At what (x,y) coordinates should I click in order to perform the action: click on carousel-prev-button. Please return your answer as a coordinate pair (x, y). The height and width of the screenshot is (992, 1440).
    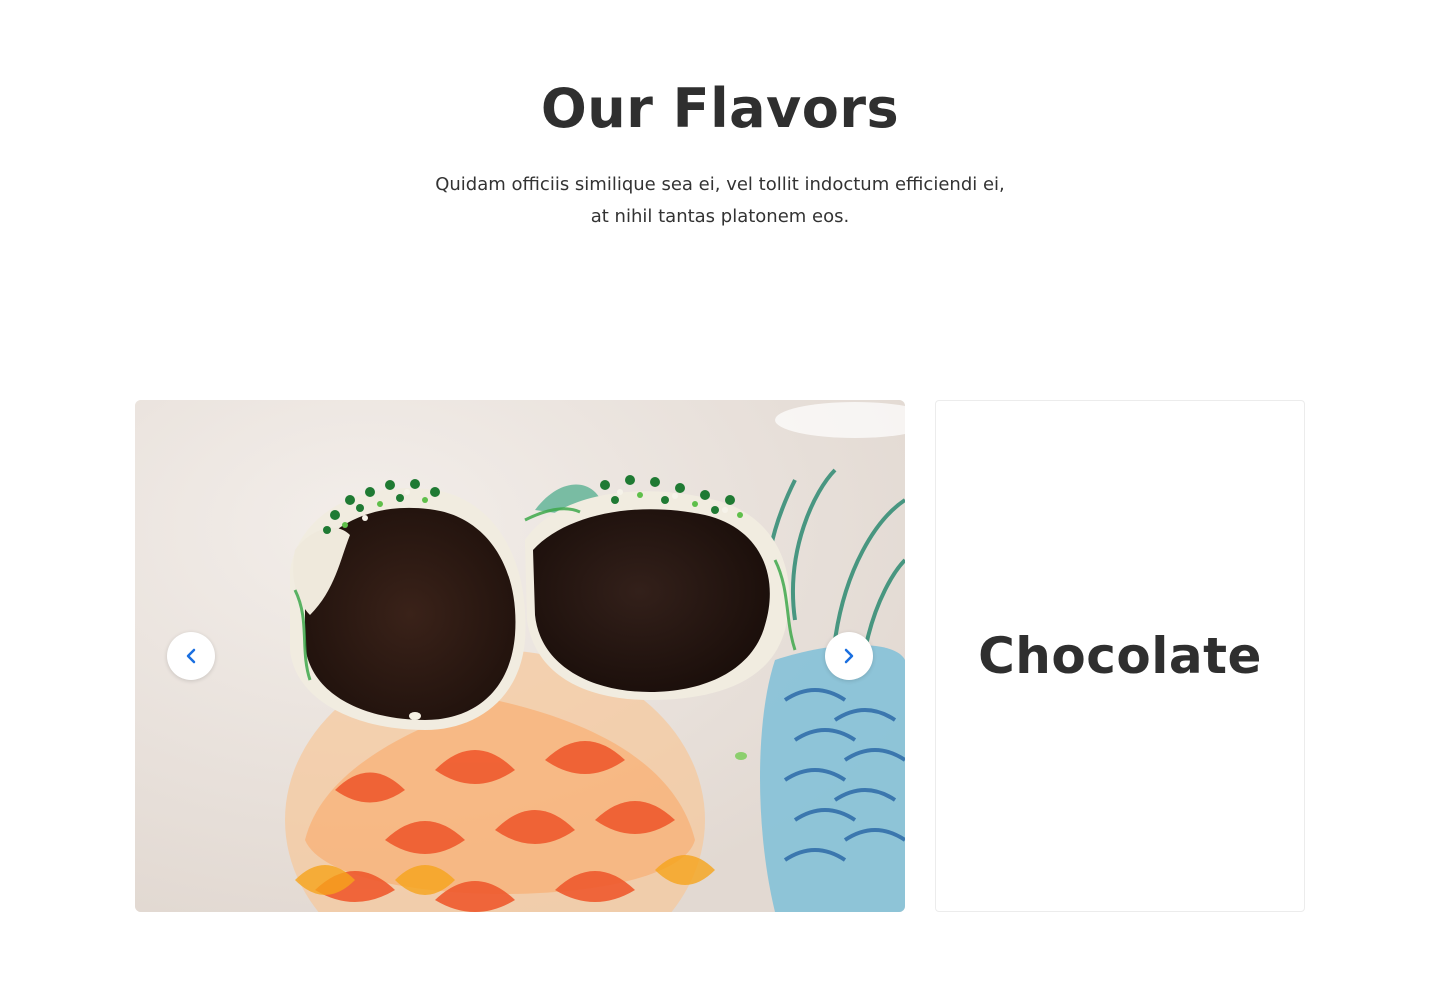
    Looking at the image, I should click on (191, 656).